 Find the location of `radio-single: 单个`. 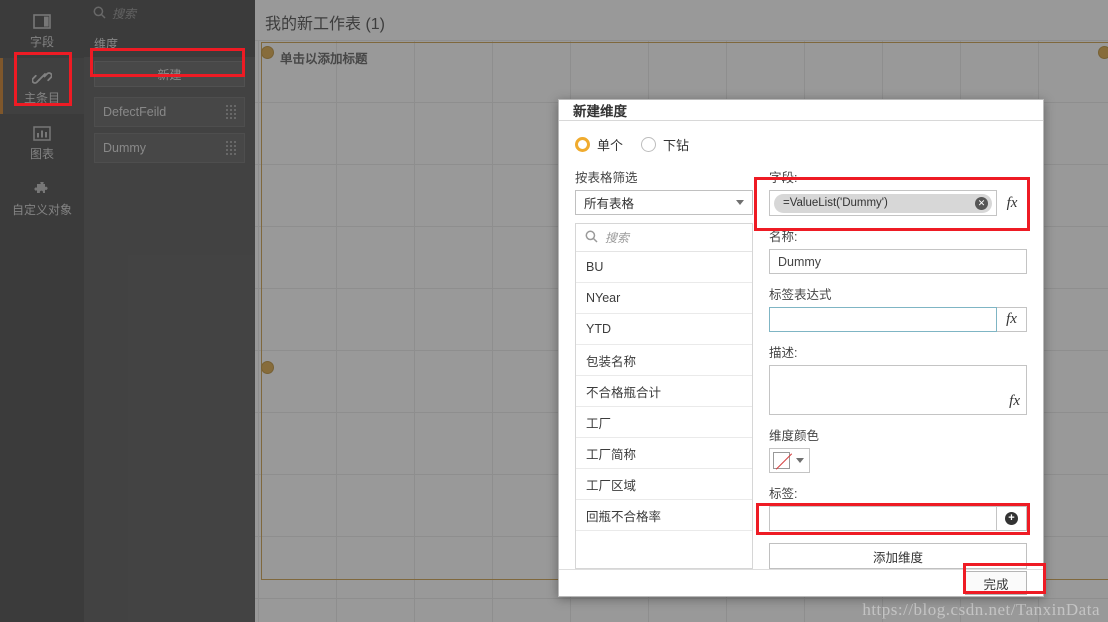

radio-single: 单个 is located at coordinates (599, 144).